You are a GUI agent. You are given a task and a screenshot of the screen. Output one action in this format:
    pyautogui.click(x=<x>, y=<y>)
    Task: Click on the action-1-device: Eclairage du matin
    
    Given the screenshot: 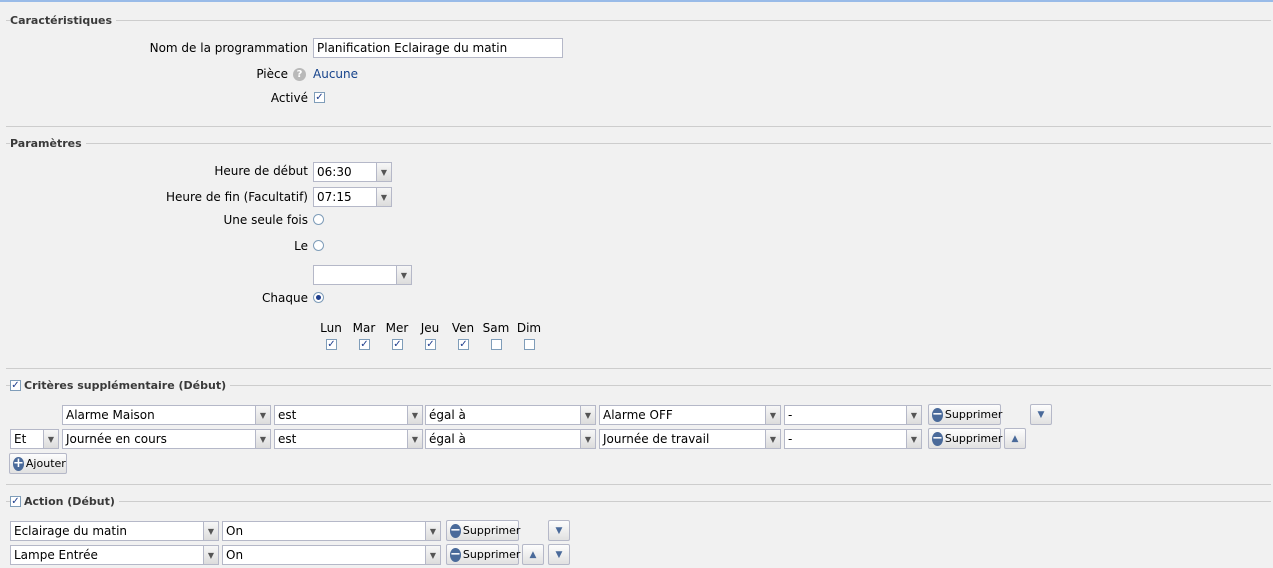 What is the action you would take?
    pyautogui.click(x=106, y=531)
    